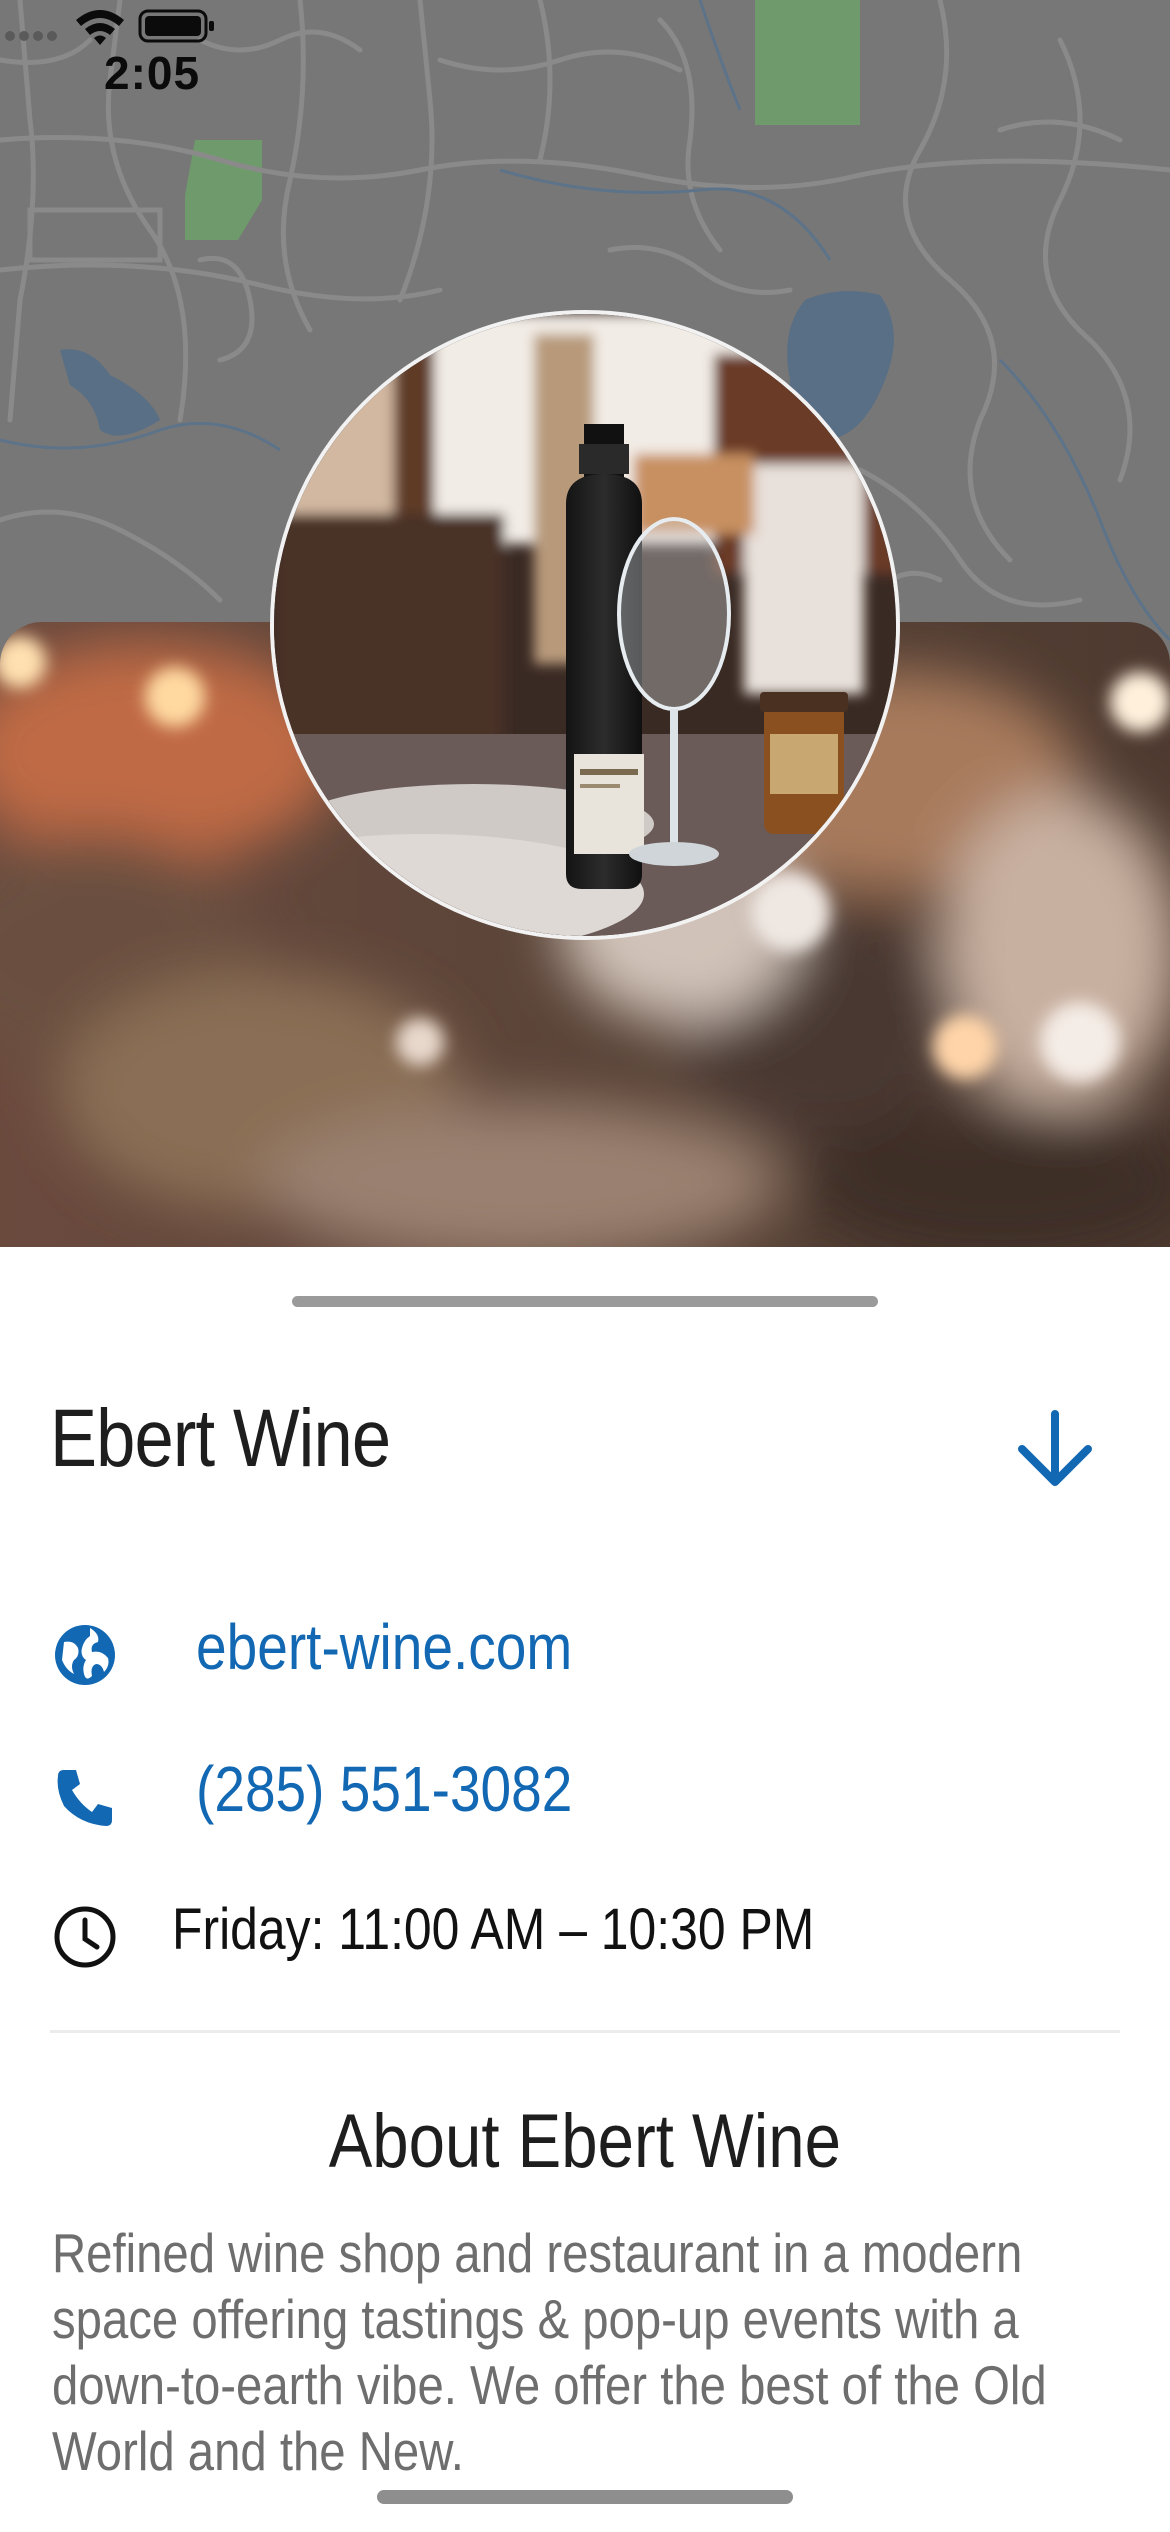  What do you see at coordinates (31, 36) in the screenshot?
I see `cellular-signal-icon` at bounding box center [31, 36].